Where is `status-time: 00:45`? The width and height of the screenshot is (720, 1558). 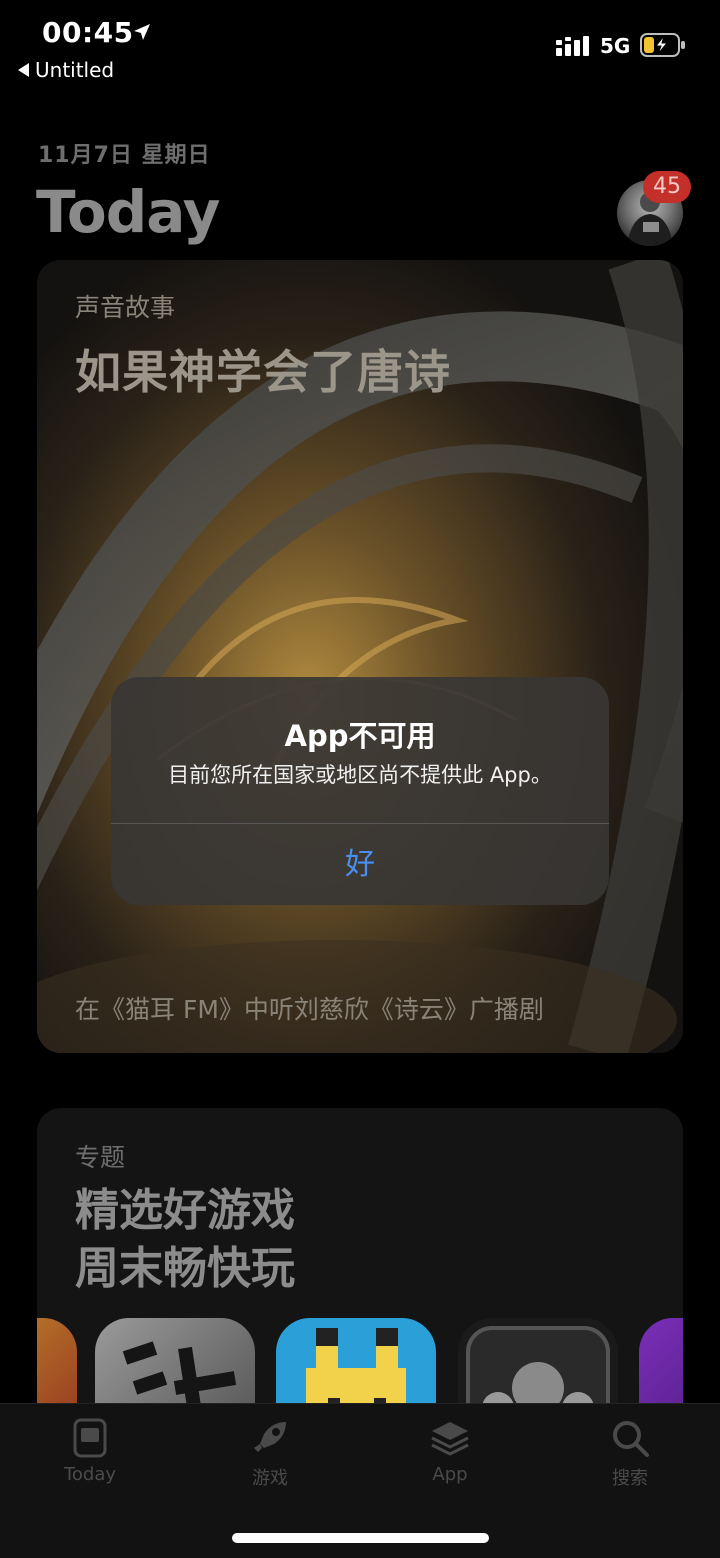 status-time: 00:45 is located at coordinates (88, 32).